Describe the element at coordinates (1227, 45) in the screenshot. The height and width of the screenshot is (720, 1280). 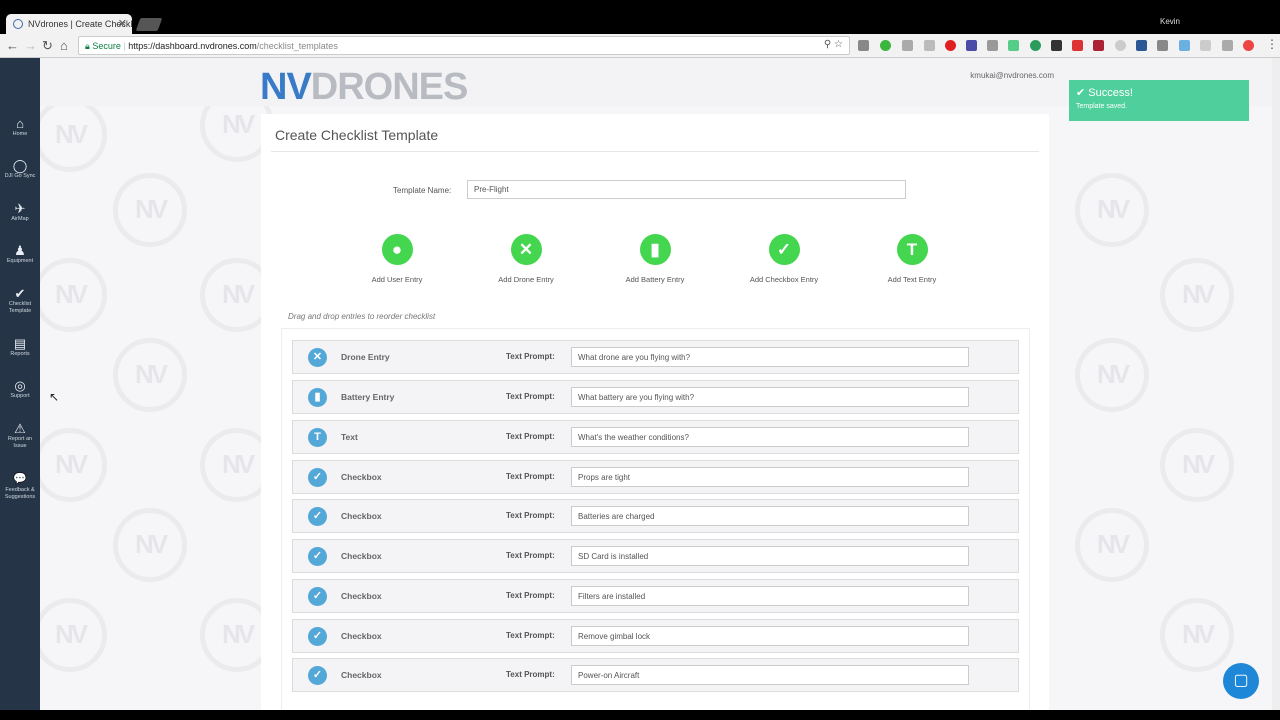
I see `extension-download-icon` at that location.